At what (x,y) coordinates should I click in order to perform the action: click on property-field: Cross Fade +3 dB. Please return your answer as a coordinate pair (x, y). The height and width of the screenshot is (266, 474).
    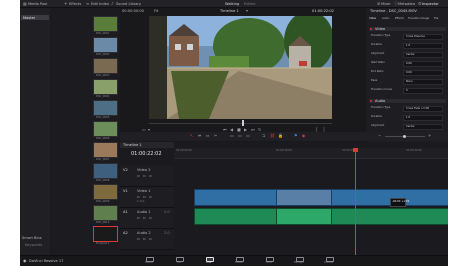
    Looking at the image, I should click on (423, 109).